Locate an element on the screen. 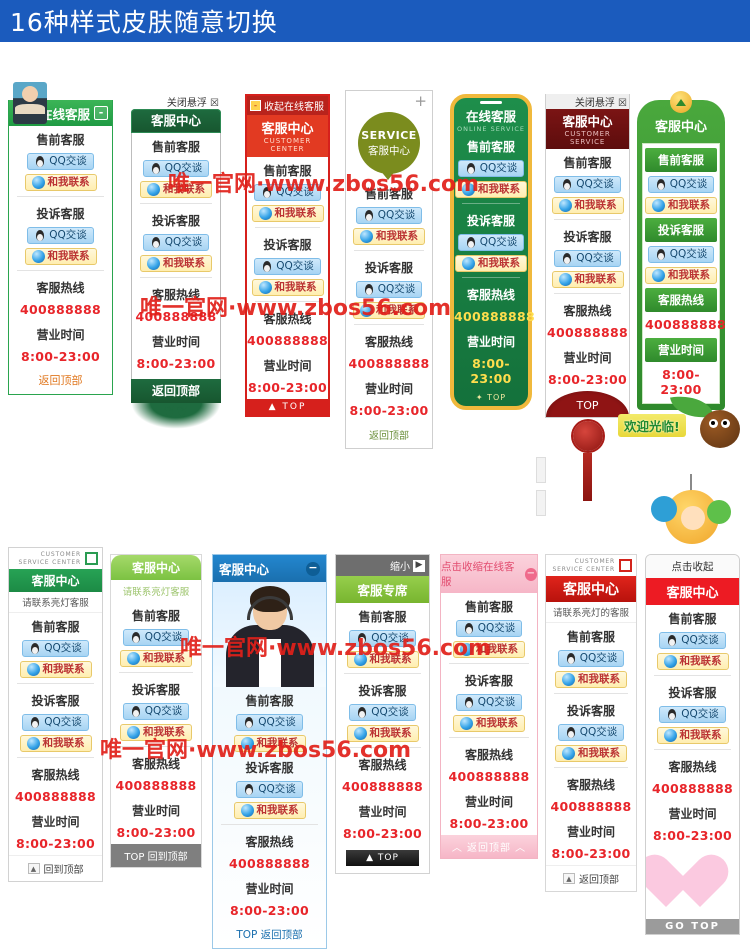 The image size is (750, 949). widget3-subtitle: CUSTOMER CENTER is located at coordinates (287, 145).